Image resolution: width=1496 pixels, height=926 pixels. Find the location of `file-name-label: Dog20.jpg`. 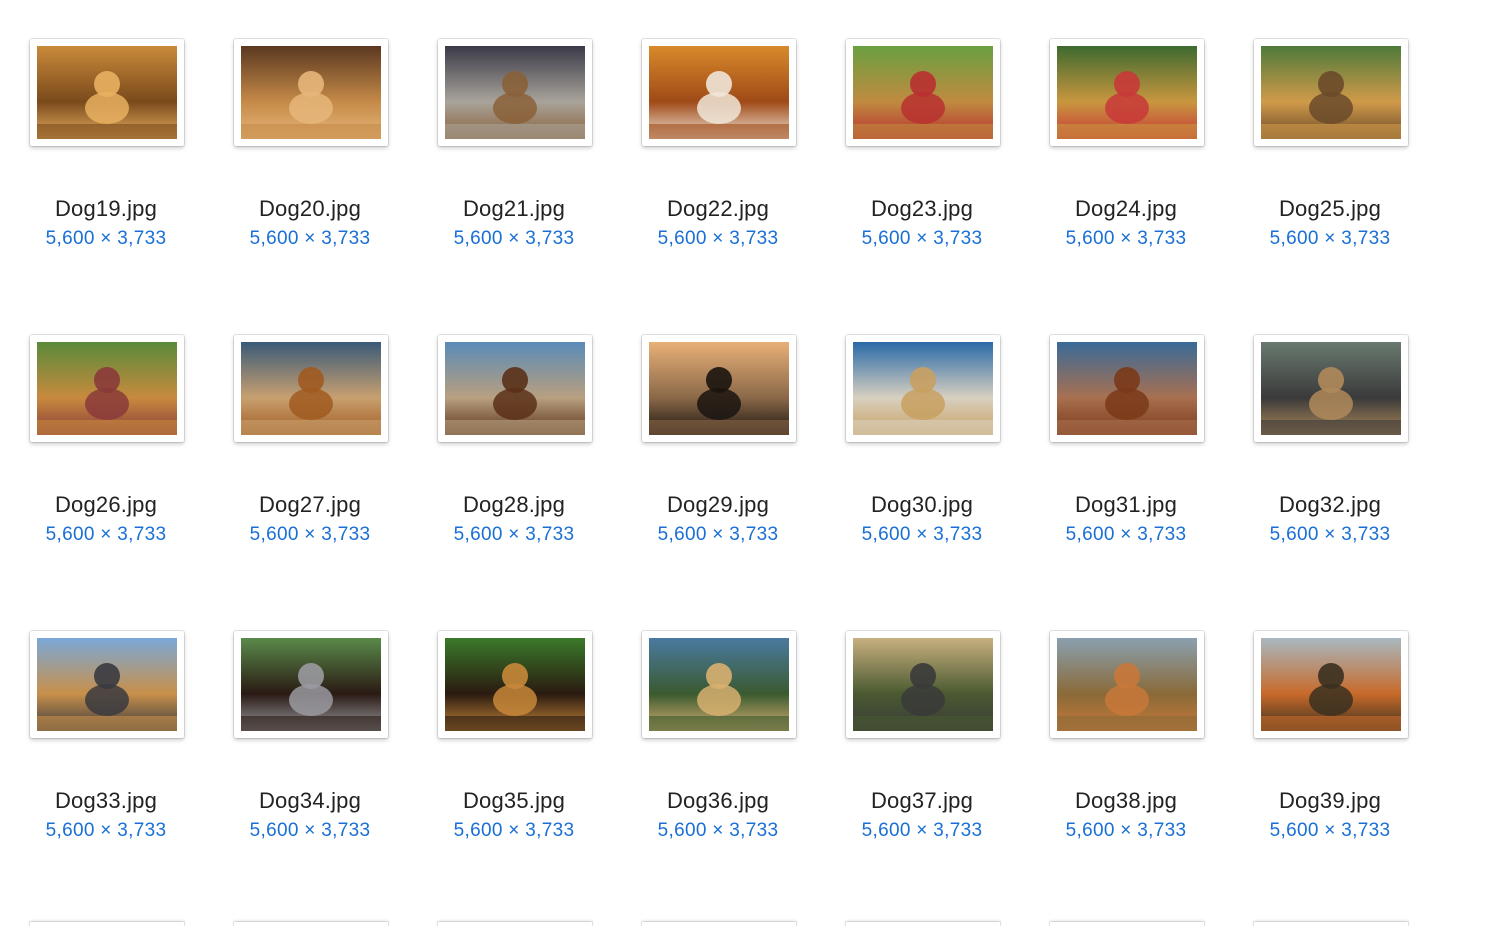

file-name-label: Dog20.jpg is located at coordinates (310, 209).